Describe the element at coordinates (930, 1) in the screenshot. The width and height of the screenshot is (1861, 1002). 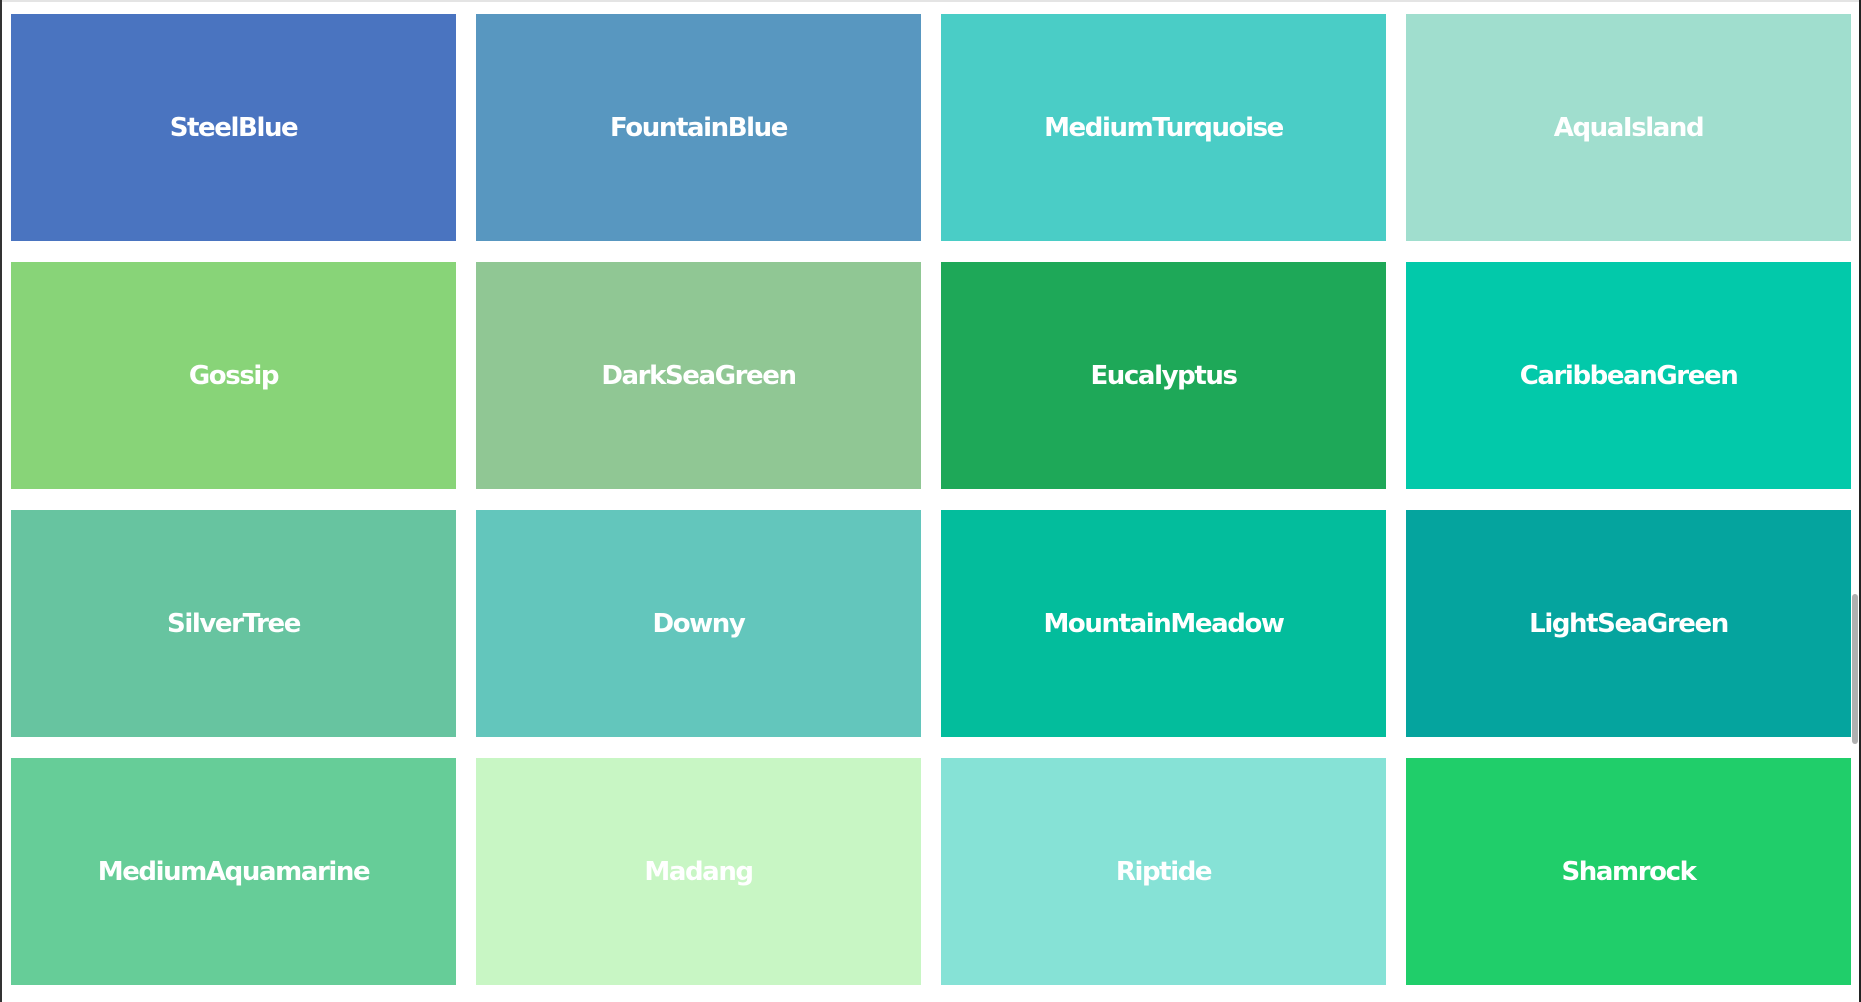
I see `window-top-border` at that location.